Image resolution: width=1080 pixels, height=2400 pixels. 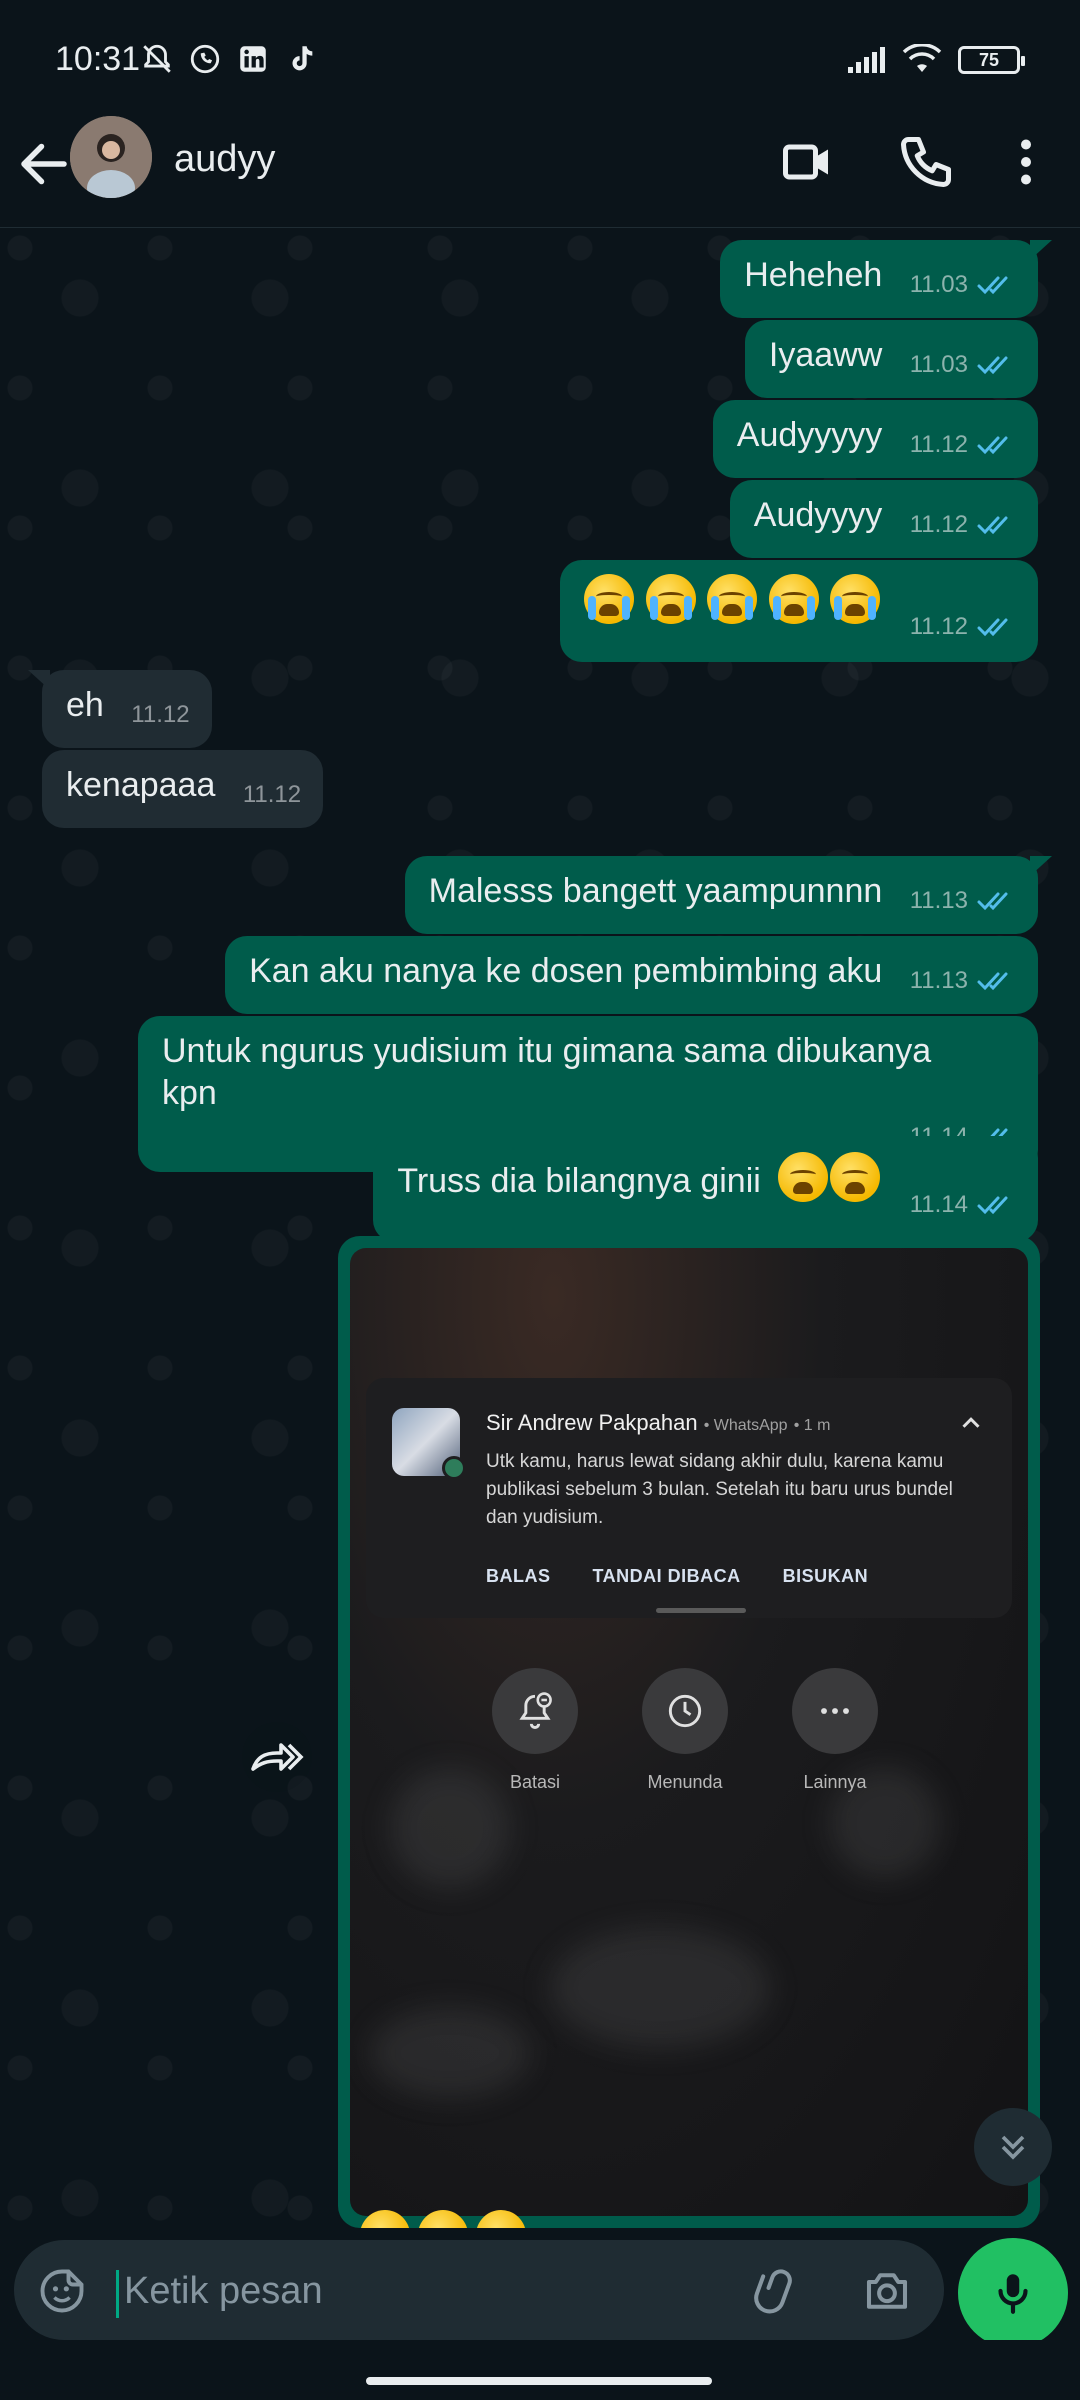 What do you see at coordinates (750, 1425) in the screenshot?
I see `notification-app: WhatsApp` at bounding box center [750, 1425].